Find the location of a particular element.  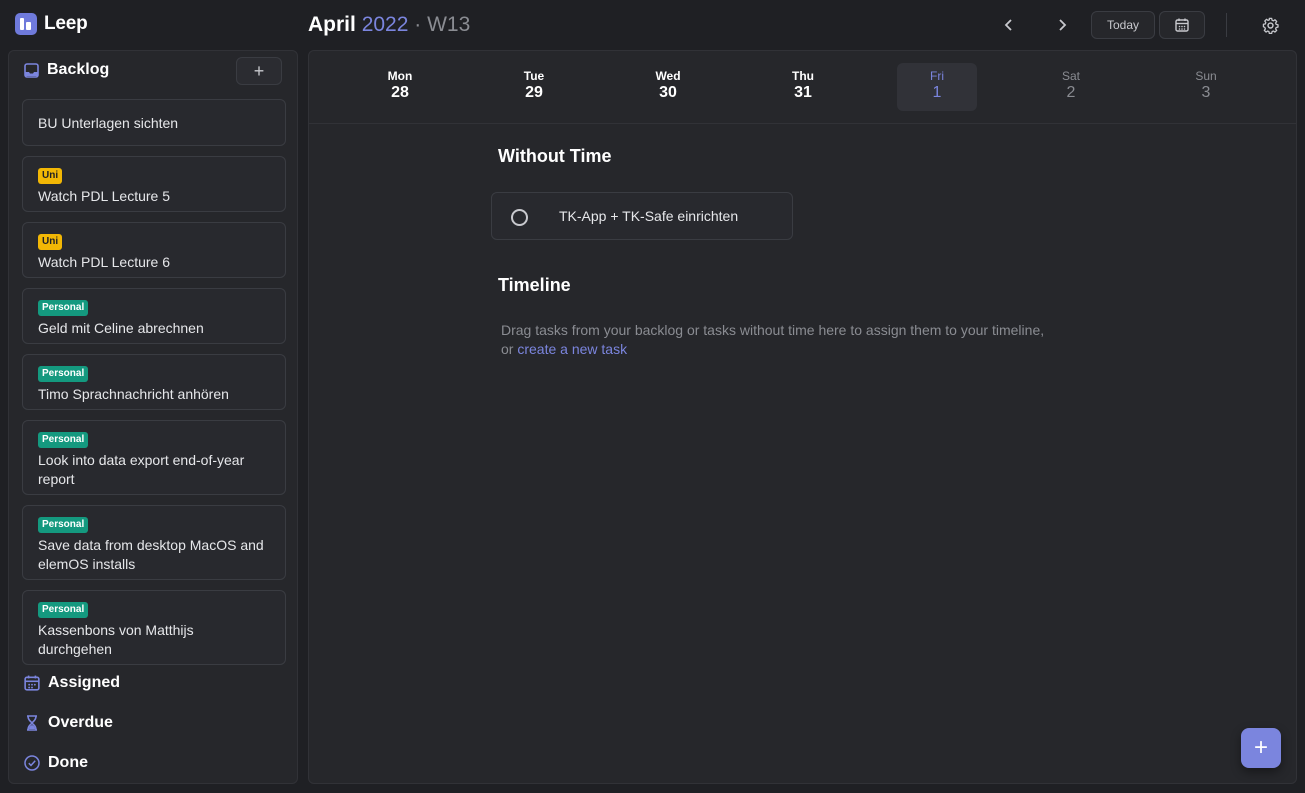

task-title: Timo Sprachnachricht anhören is located at coordinates (133, 394).